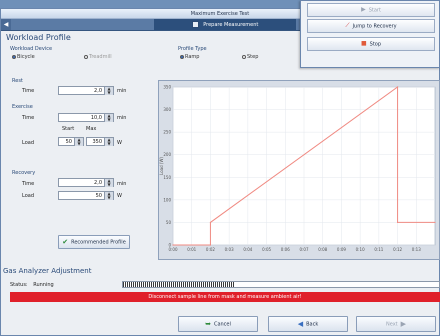 The image size is (440, 336). Describe the element at coordinates (122, 91) in the screenshot. I see `rest-time-unit: min` at that location.